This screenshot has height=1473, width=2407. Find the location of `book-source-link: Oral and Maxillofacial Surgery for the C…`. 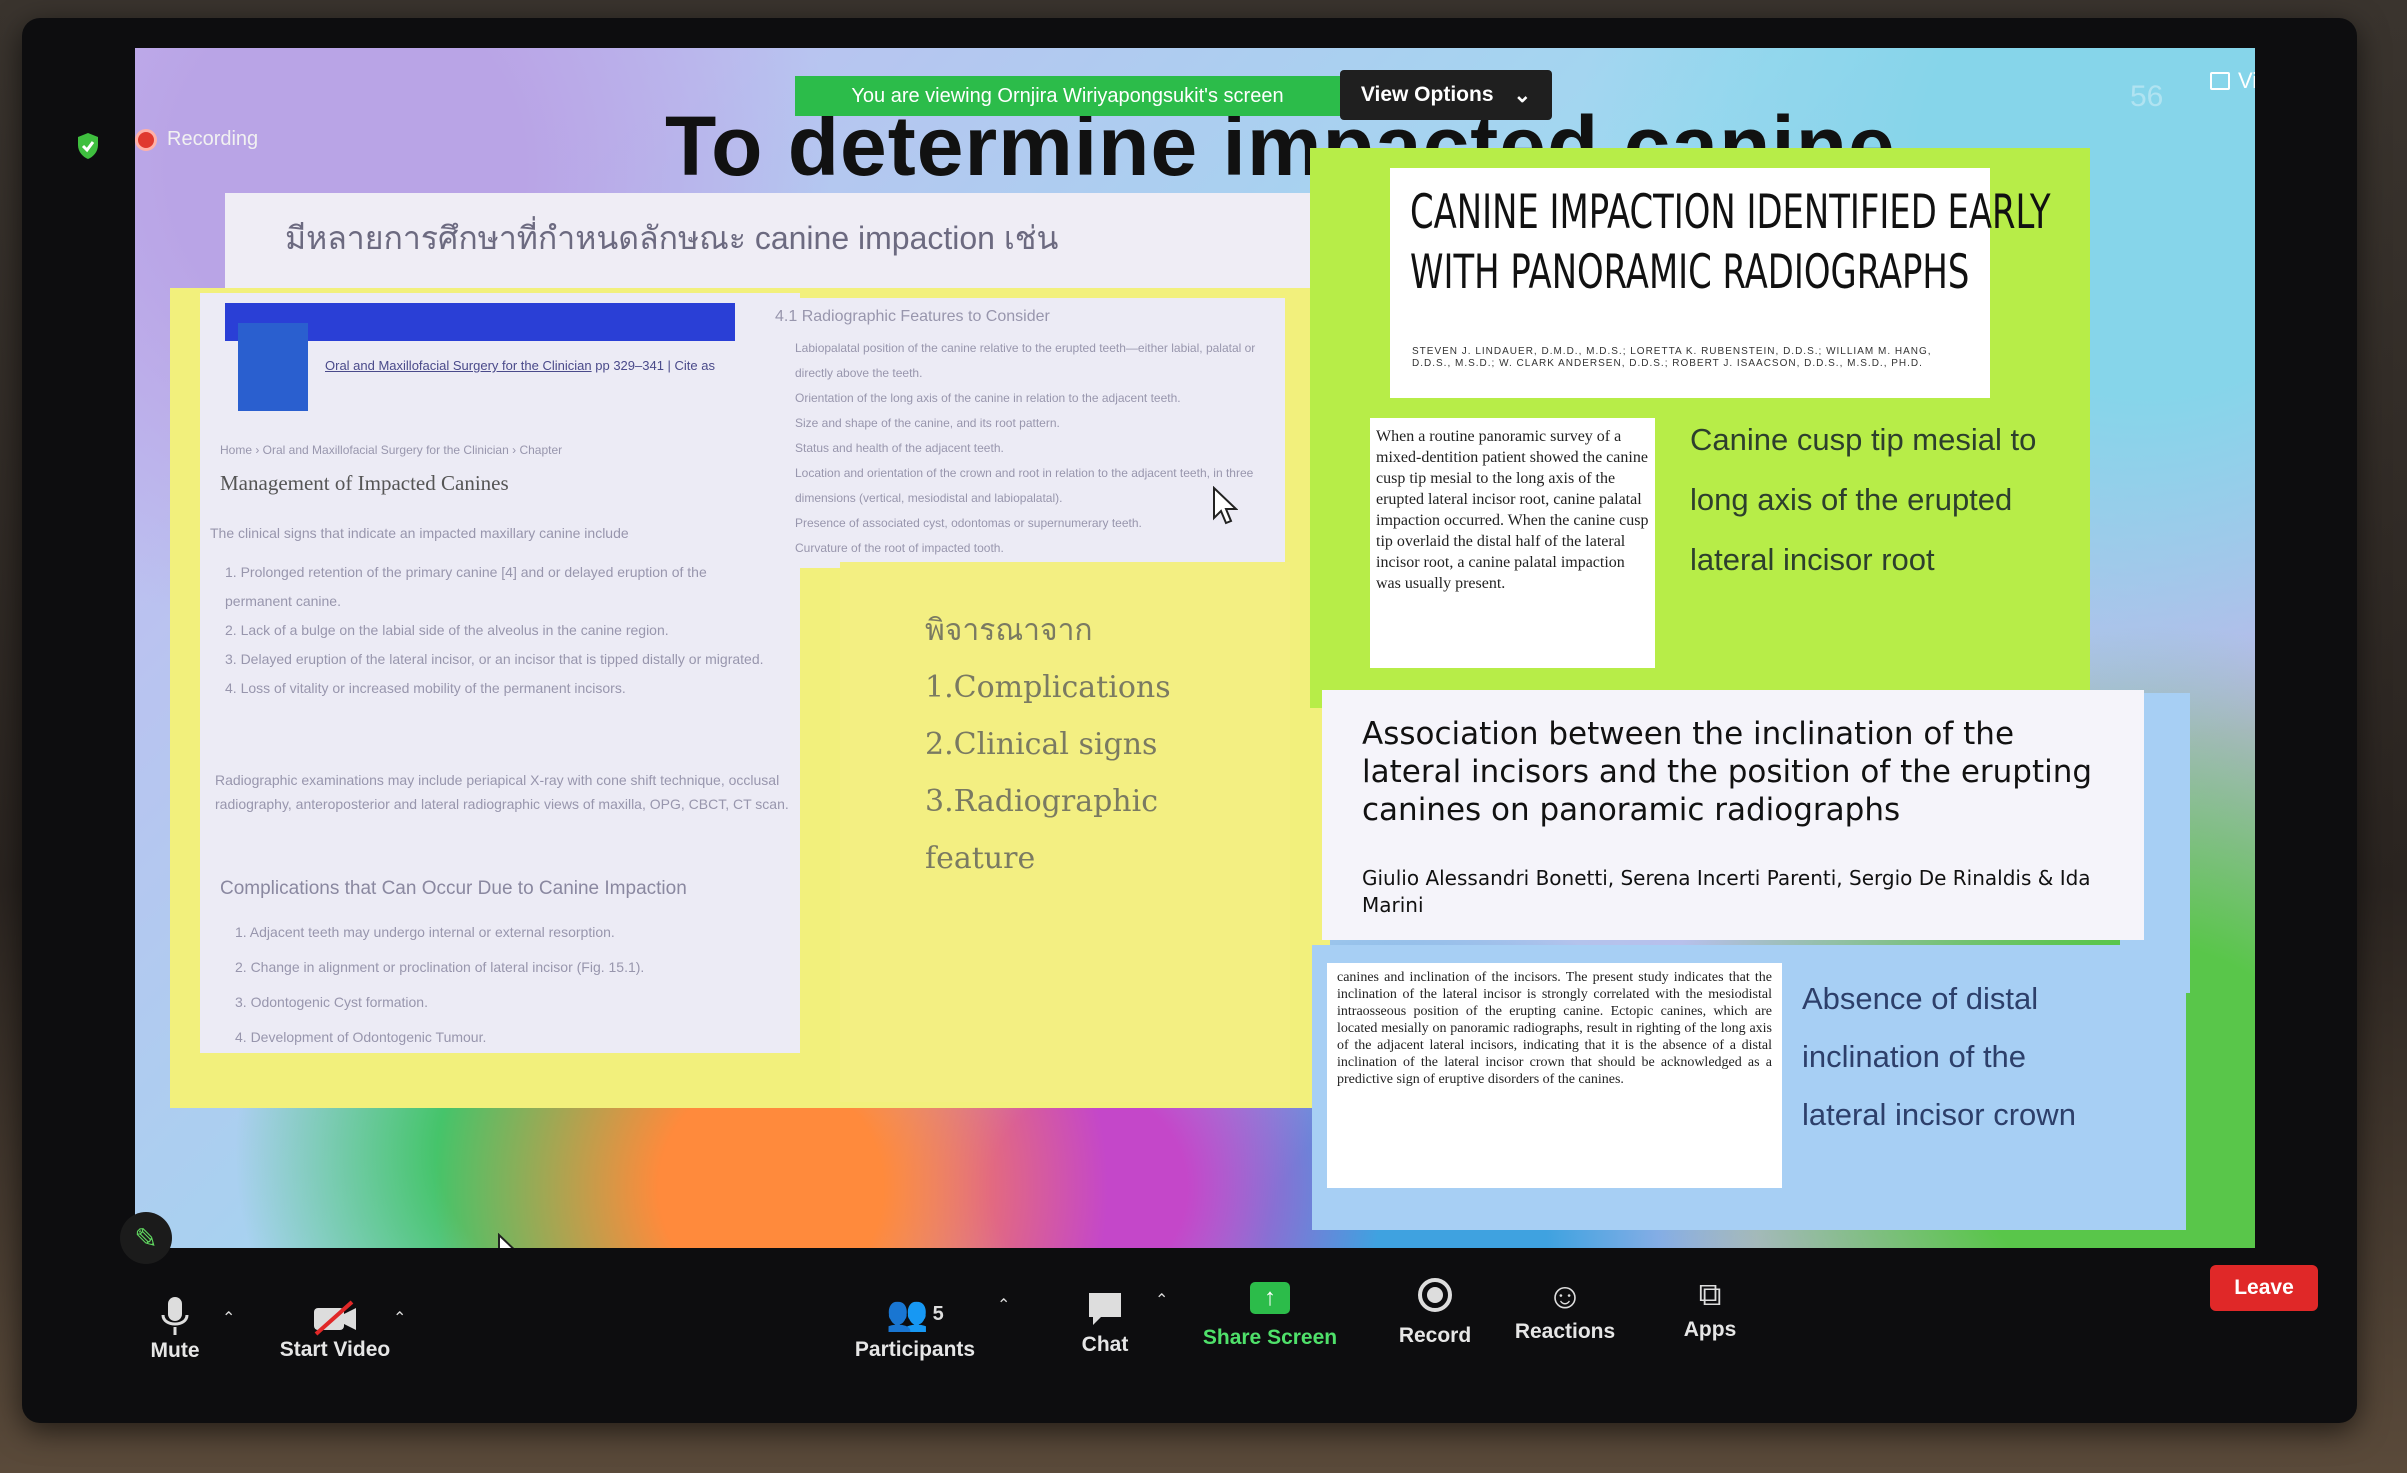

book-source-link: Oral and Maxillofacial Surgery for the C… is located at coordinates (458, 365).